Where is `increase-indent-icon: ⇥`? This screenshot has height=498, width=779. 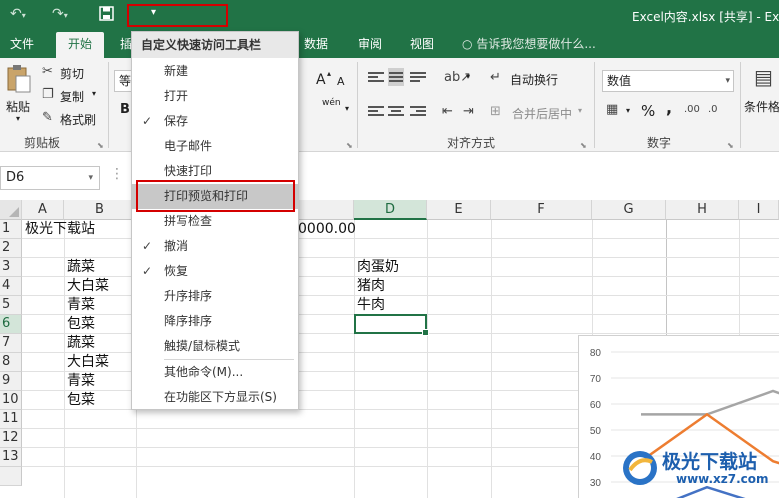
increase-indent-icon: ⇥ is located at coordinates (468, 112).